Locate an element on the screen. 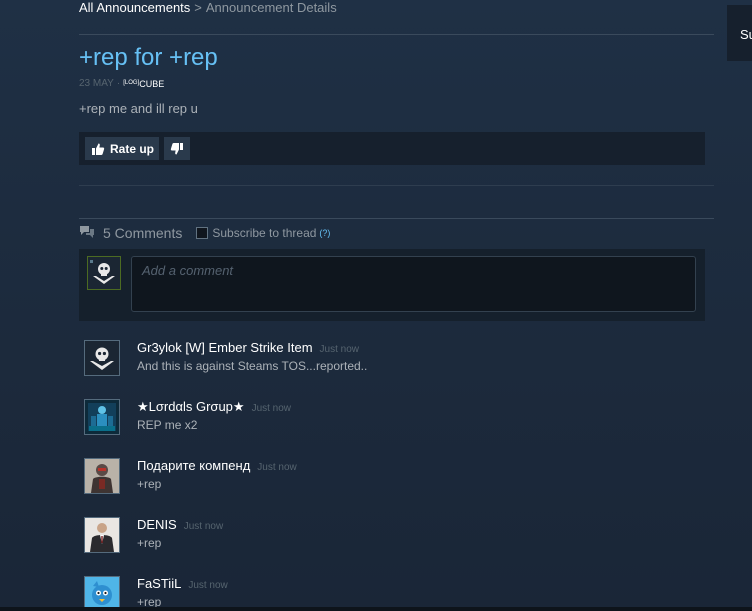 This screenshot has width=752, height=611. comment-item: FaSTiiL Just now +rep is located at coordinates (394, 593).